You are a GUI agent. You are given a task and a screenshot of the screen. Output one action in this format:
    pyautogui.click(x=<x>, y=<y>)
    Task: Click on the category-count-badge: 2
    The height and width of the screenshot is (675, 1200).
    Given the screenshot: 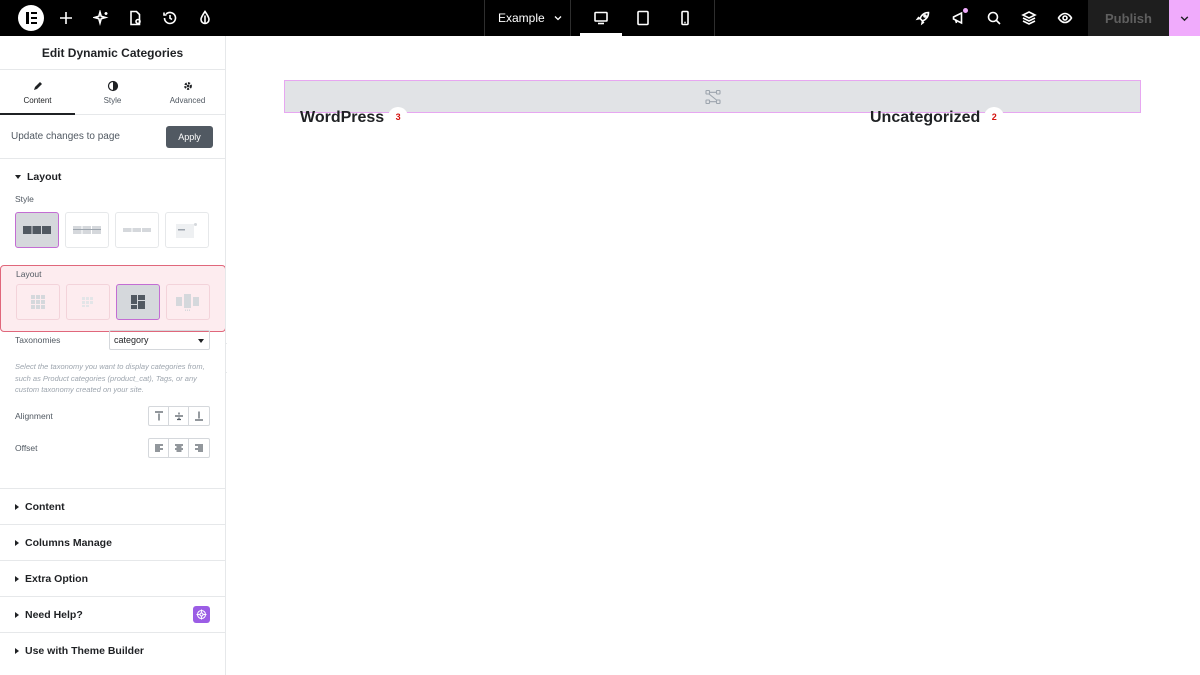 What is the action you would take?
    pyautogui.click(x=994, y=117)
    